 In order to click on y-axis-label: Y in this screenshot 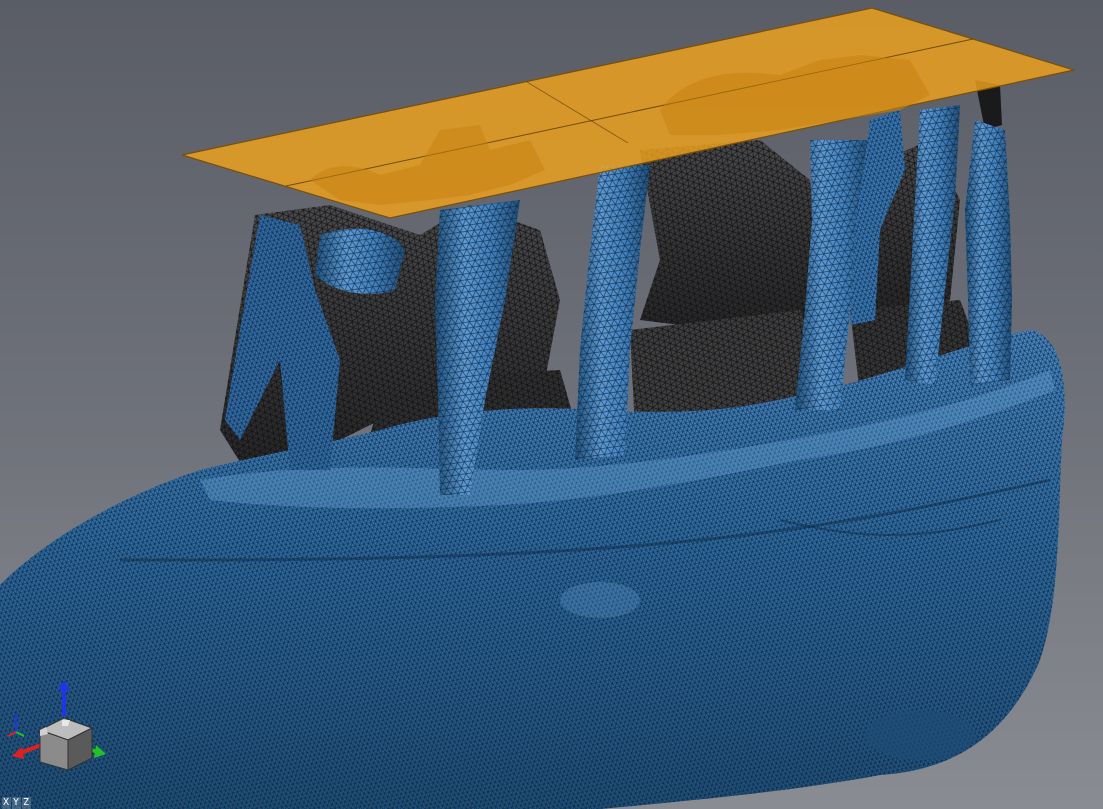, I will do `click(16, 803)`.